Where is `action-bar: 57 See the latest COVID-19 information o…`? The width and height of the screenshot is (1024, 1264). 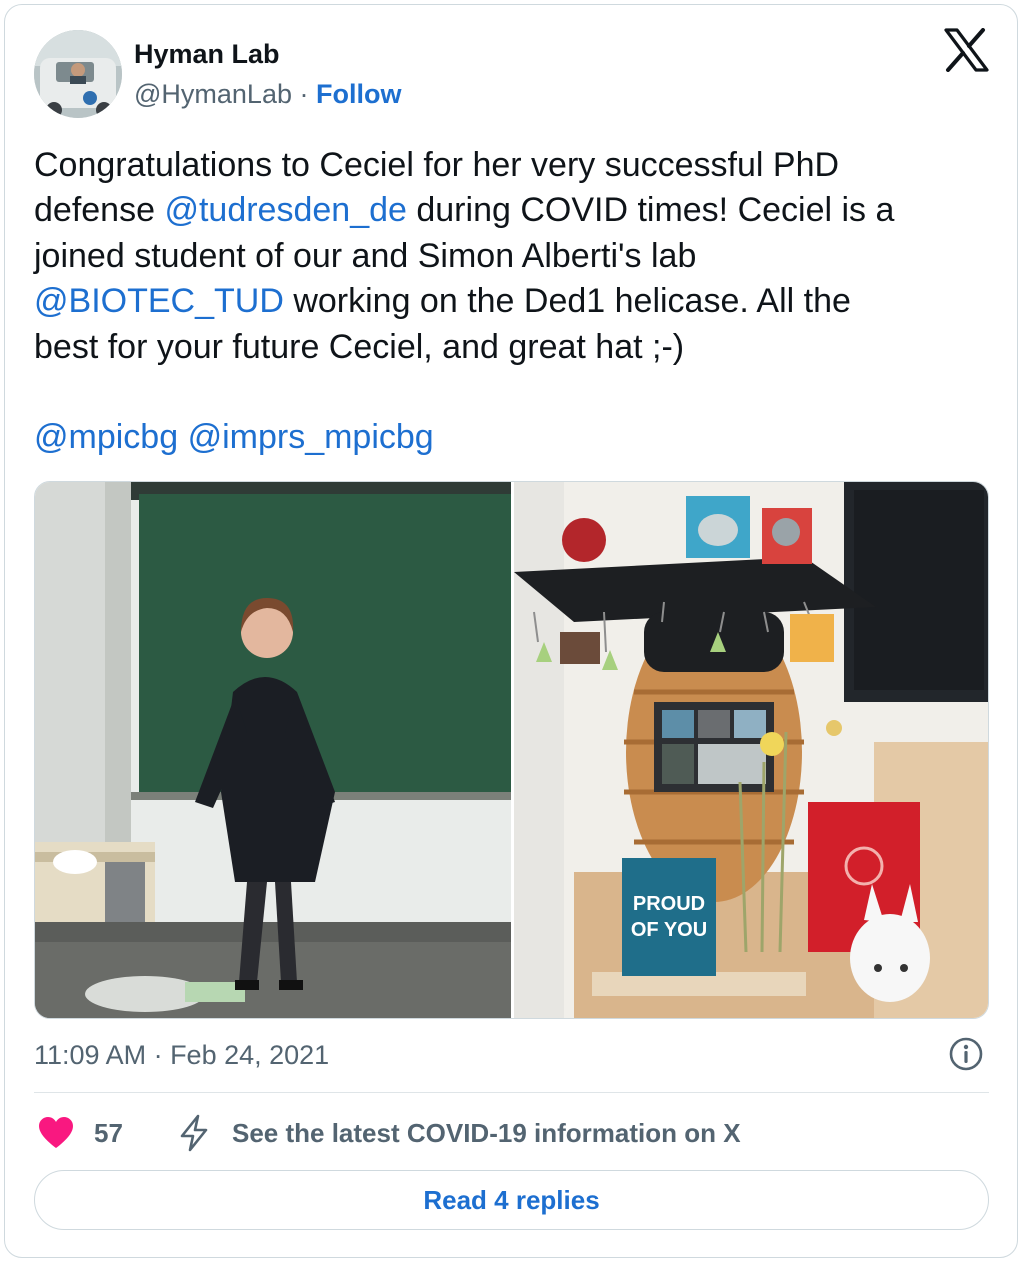 action-bar: 57 See the latest COVID-19 information o… is located at coordinates (511, 1133).